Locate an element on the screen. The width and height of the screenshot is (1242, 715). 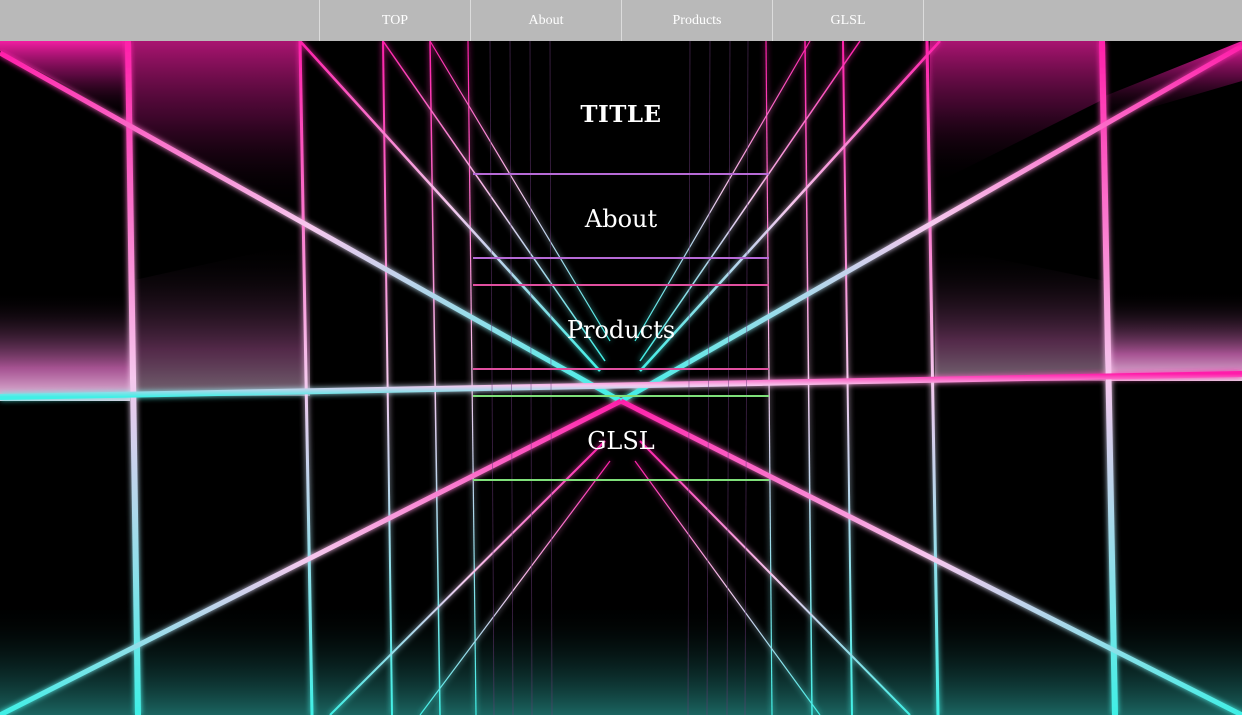
nav-link-products: Products is located at coordinates (696, 20).